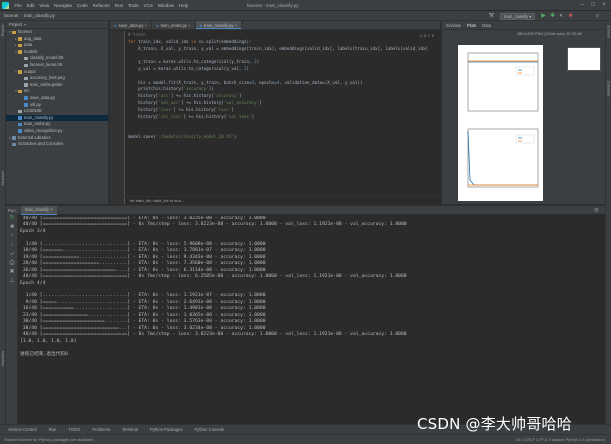 The height and width of the screenshot is (444, 611). I want to click on trash-icon: ✖, so click(12, 272).